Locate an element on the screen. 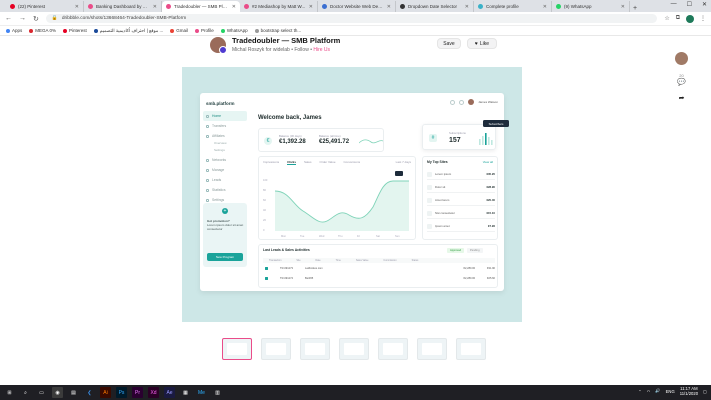  table-header: Time is located at coordinates (338, 260).